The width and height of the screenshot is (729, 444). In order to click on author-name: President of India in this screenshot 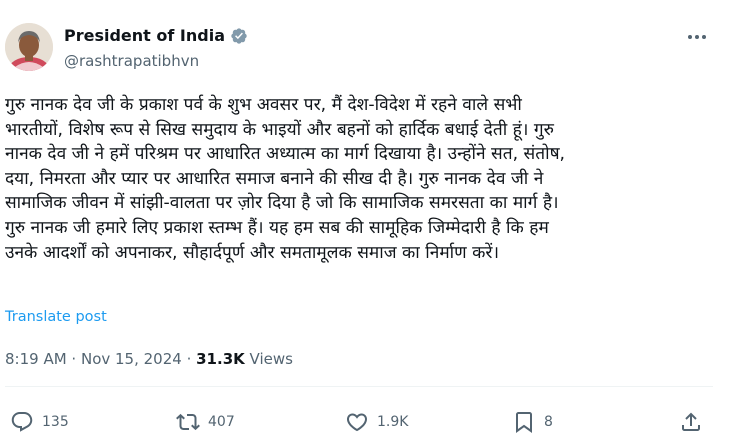, I will do `click(144, 36)`.